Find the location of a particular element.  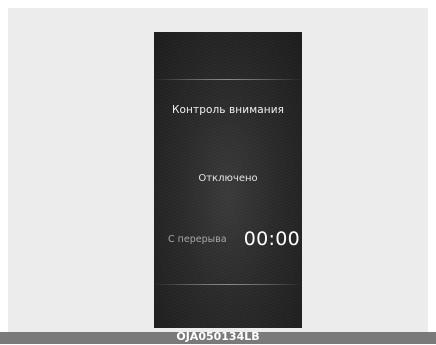

status-text: Отключено is located at coordinates (228, 178).